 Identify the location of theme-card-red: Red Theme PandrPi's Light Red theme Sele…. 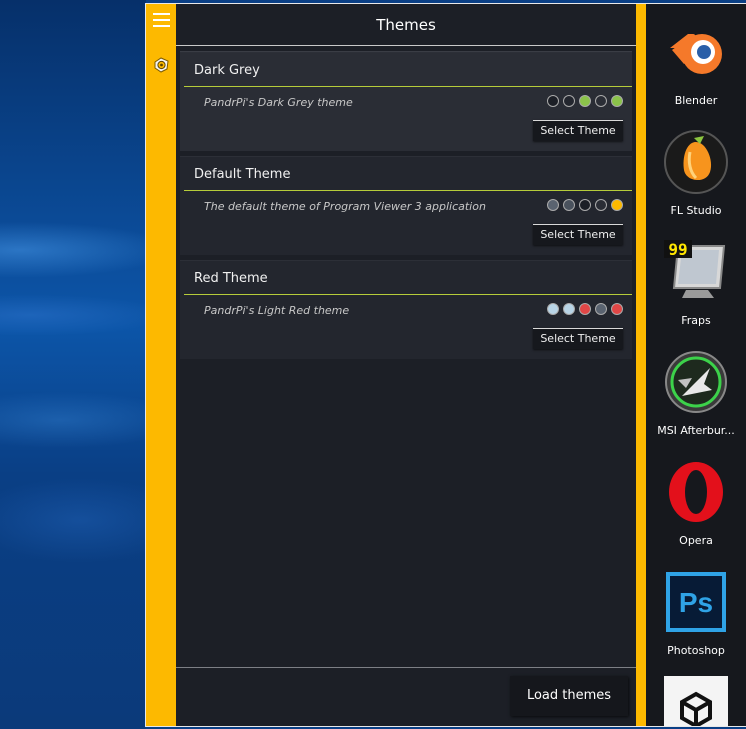
(406, 309).